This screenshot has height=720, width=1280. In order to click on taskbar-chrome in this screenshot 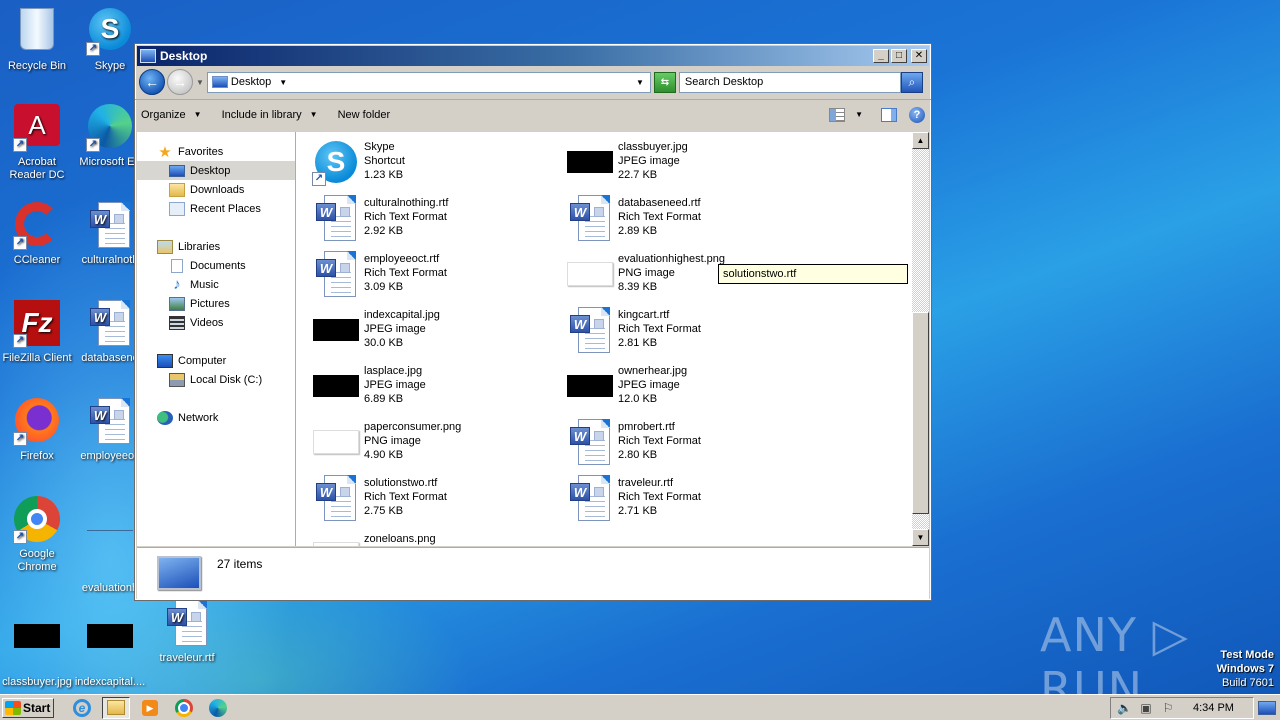, I will do `click(184, 708)`.